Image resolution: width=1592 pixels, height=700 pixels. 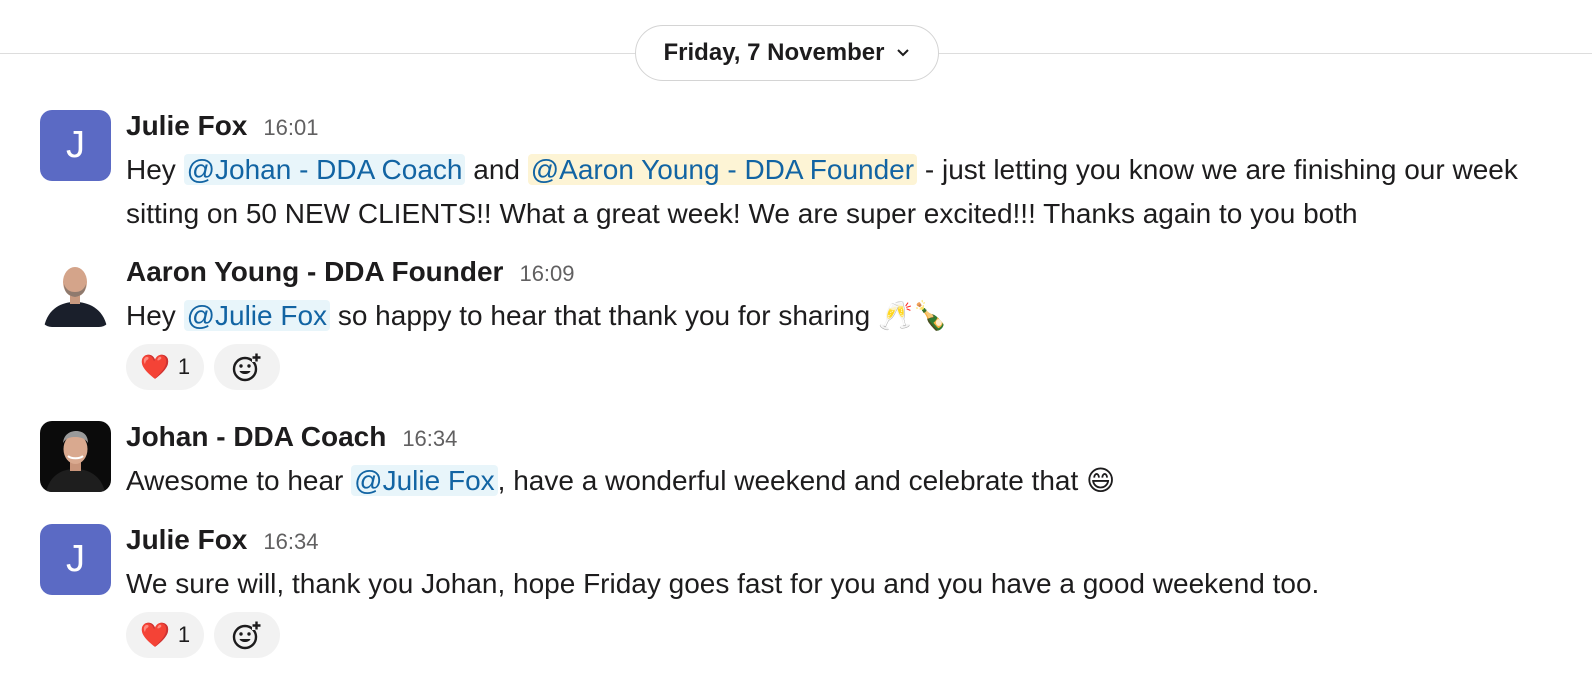 I want to click on champagne-bottle-emoji: 🍾, so click(x=930, y=315).